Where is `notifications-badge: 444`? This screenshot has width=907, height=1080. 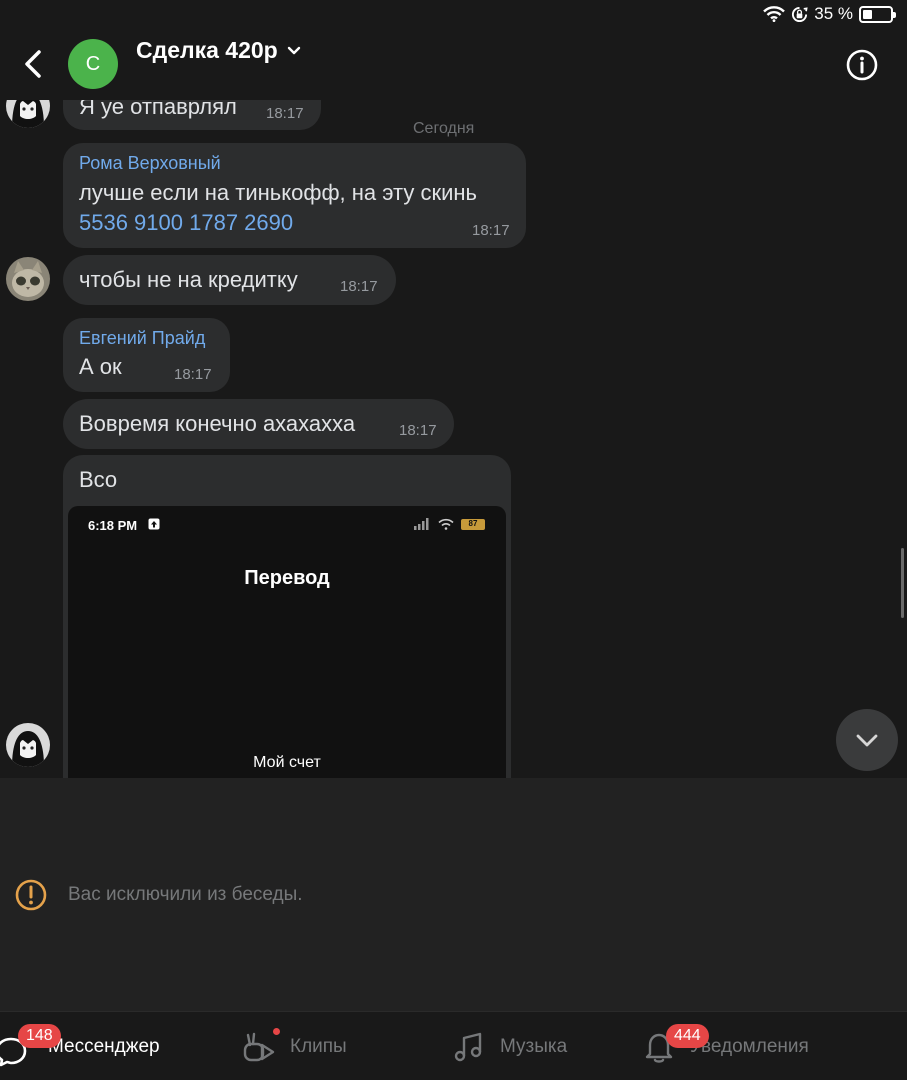
notifications-badge: 444 is located at coordinates (687, 1035).